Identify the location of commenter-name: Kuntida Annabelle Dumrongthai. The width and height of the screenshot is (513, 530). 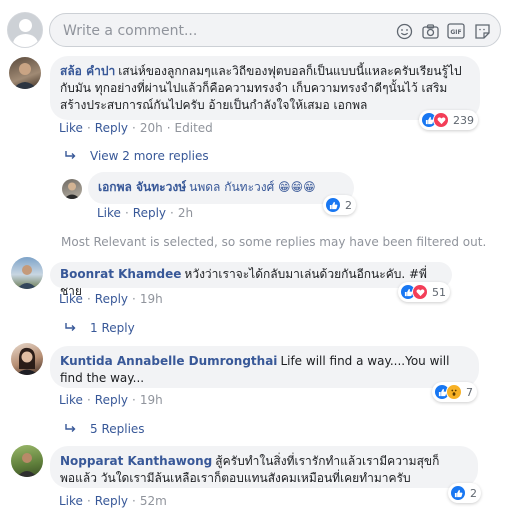
(168, 361).